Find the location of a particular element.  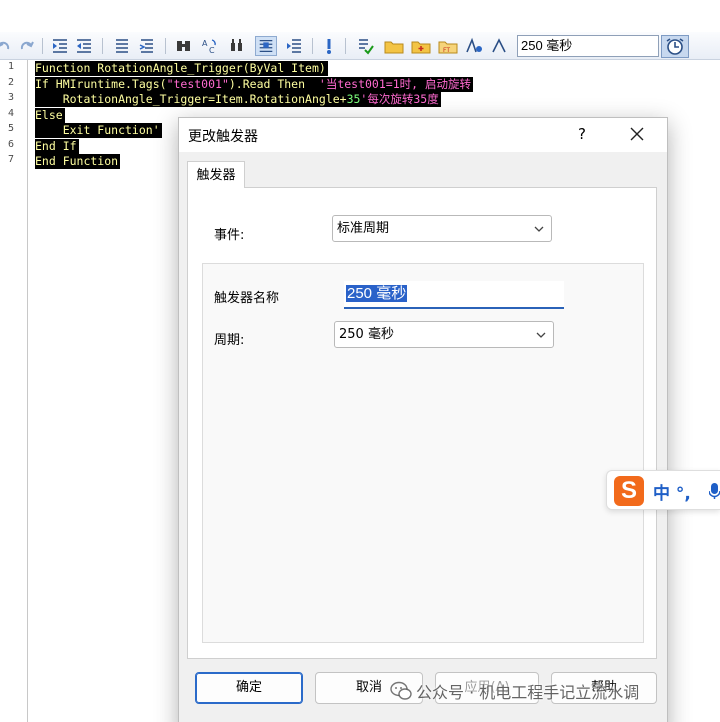

line-number: 6 is located at coordinates (11, 144).